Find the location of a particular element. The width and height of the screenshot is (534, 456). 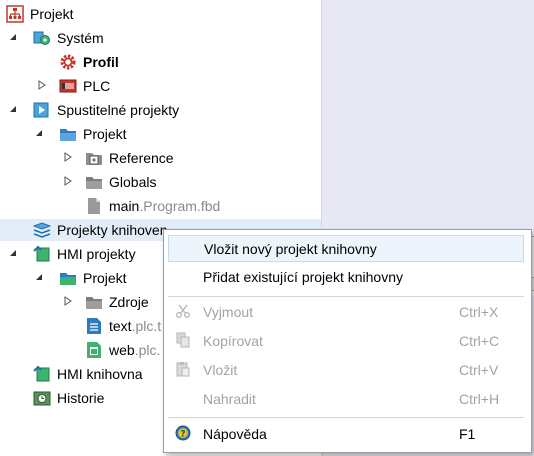

folder-project-icon is located at coordinates (68, 134).